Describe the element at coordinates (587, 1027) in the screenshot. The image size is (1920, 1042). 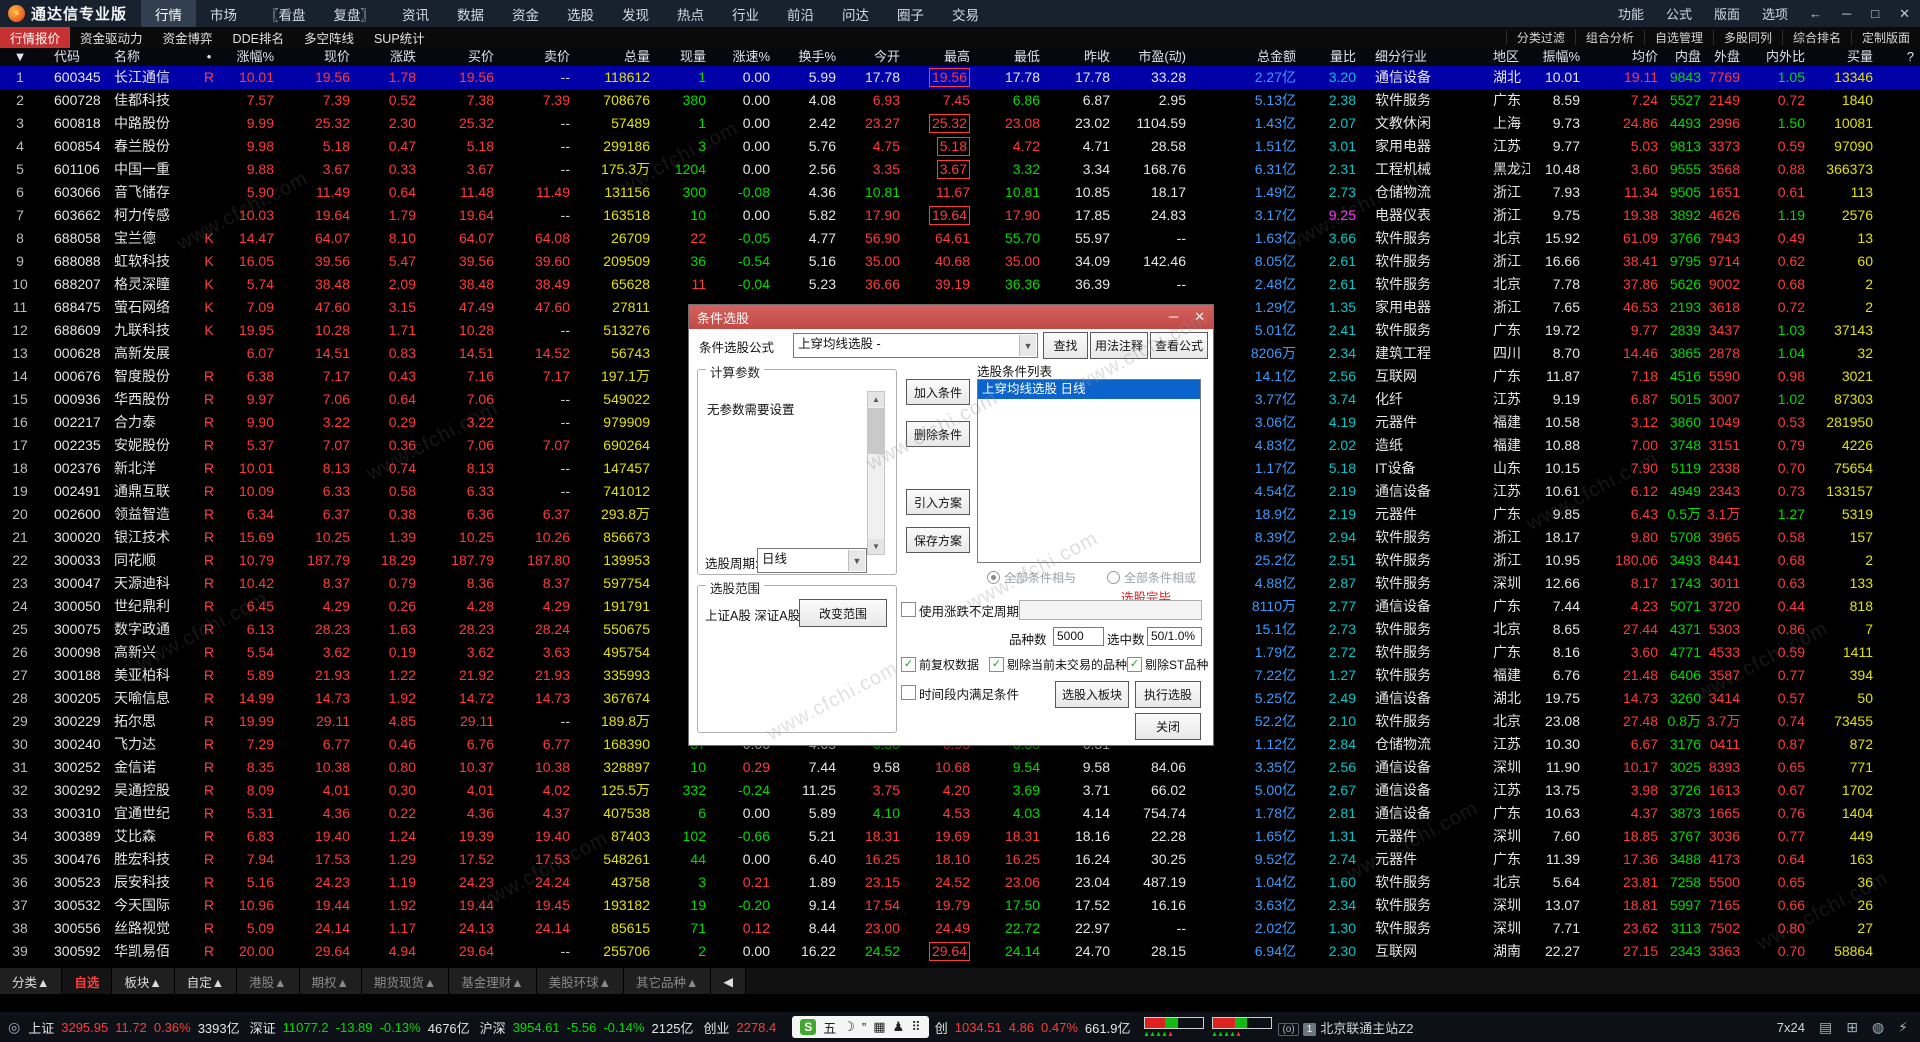
I see `index-沪深: 沪深 3954.61 -5.56 -0.14% 2125亿` at that location.